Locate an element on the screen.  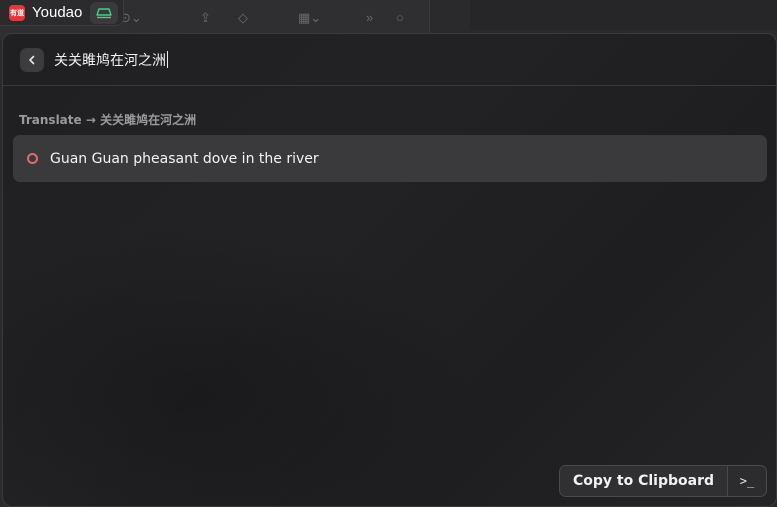
background-toolbar-right is located at coordinates (623, 15).